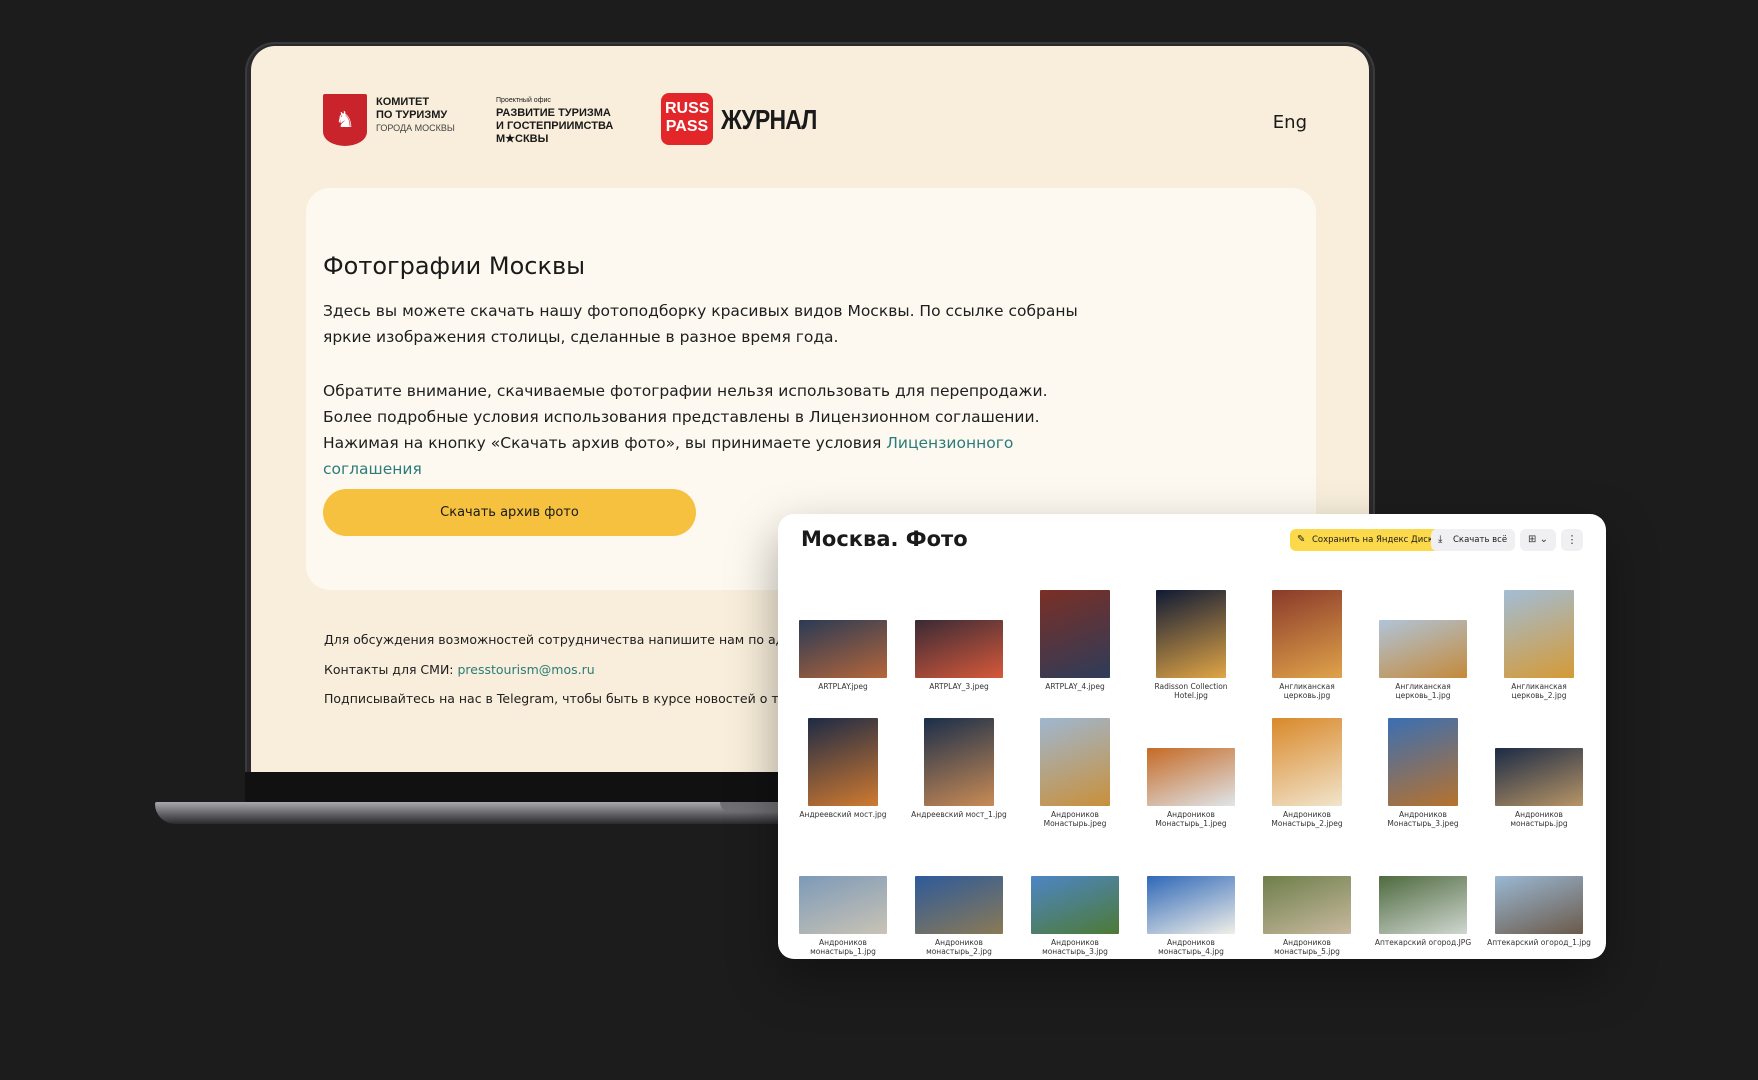  I want to click on file-tile: Англиканская церковь_2.jpg, so click(1539, 648).